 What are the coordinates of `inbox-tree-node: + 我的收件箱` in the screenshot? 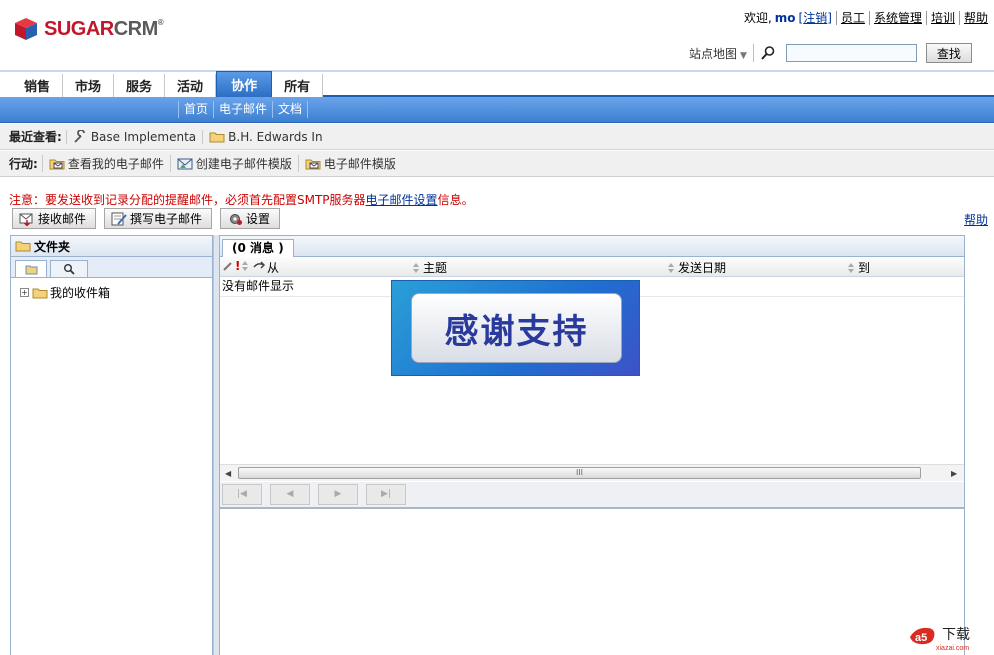 It's located at (111, 289).